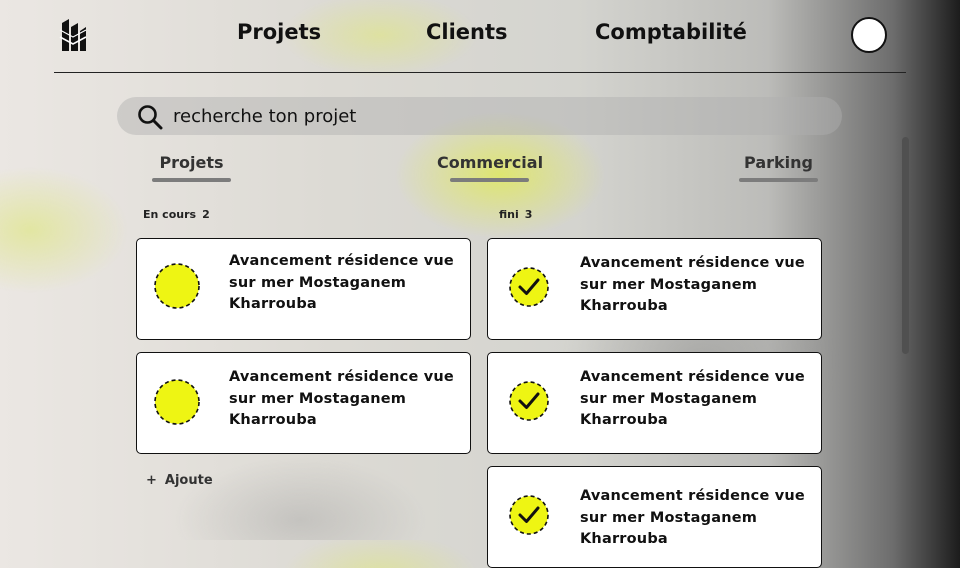  Describe the element at coordinates (905, 245) in the screenshot. I see `scrollbar` at that location.